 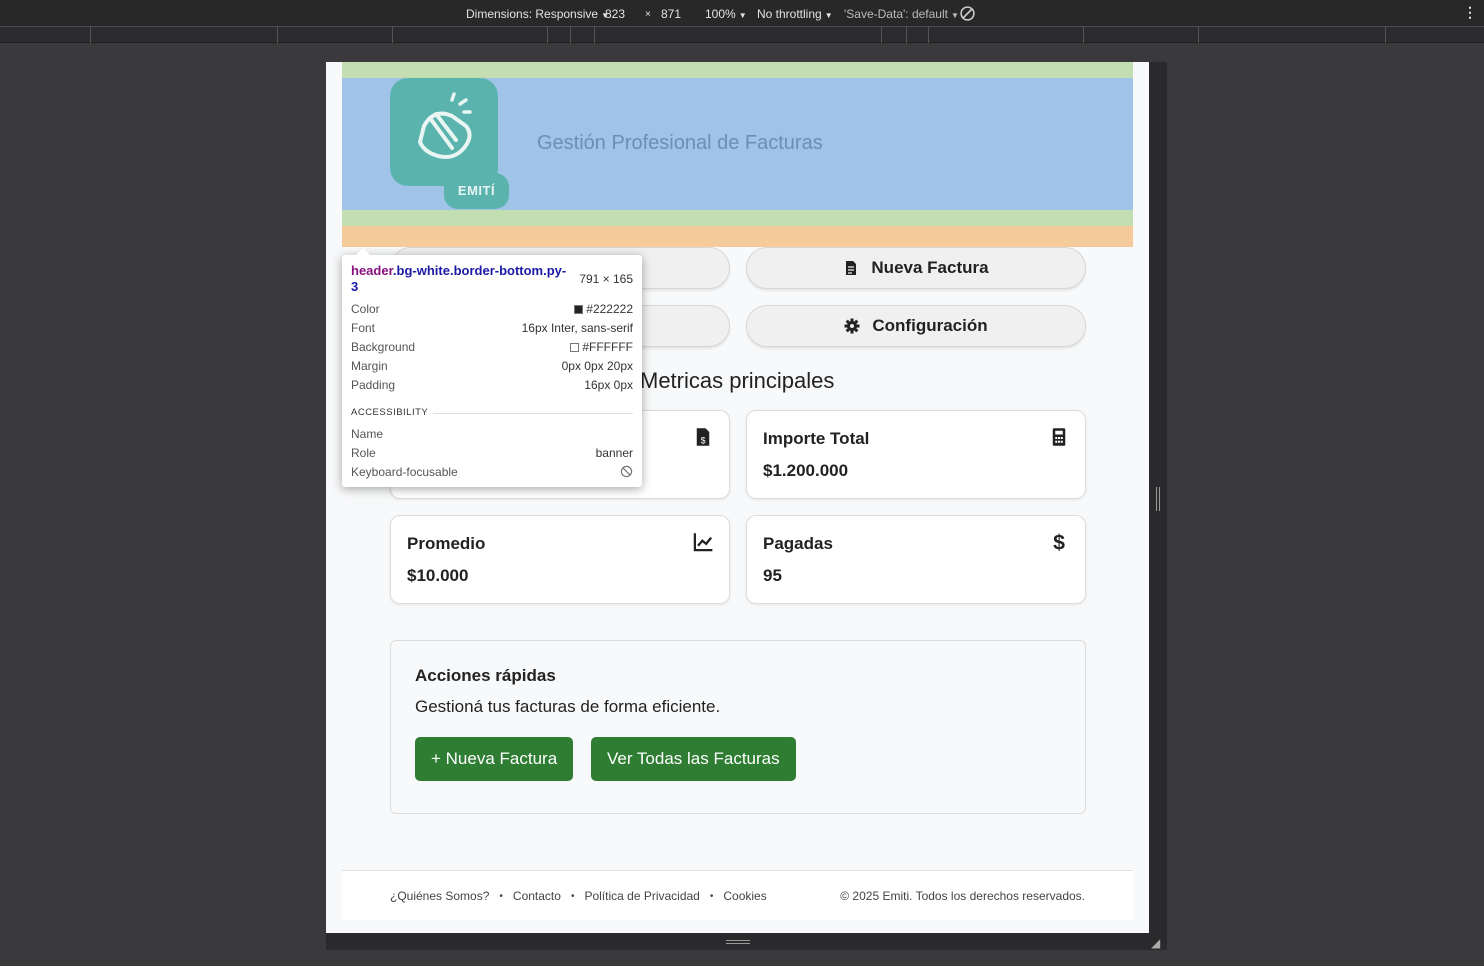 I want to click on inspector-row-margin: Margin 0px 0px 20px, so click(x=492, y=367).